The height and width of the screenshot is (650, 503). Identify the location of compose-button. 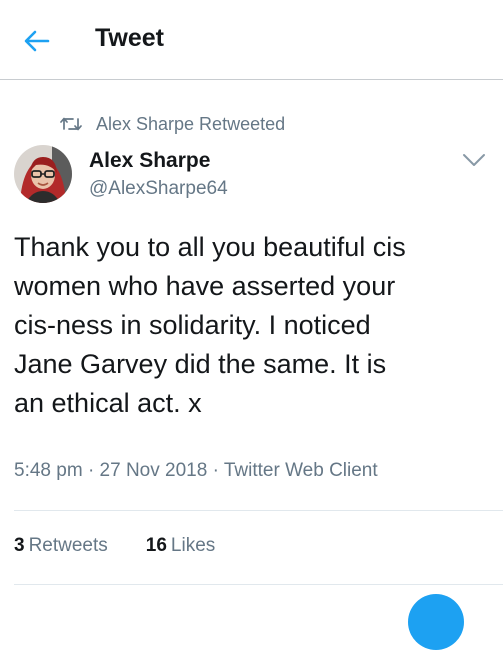
(436, 622).